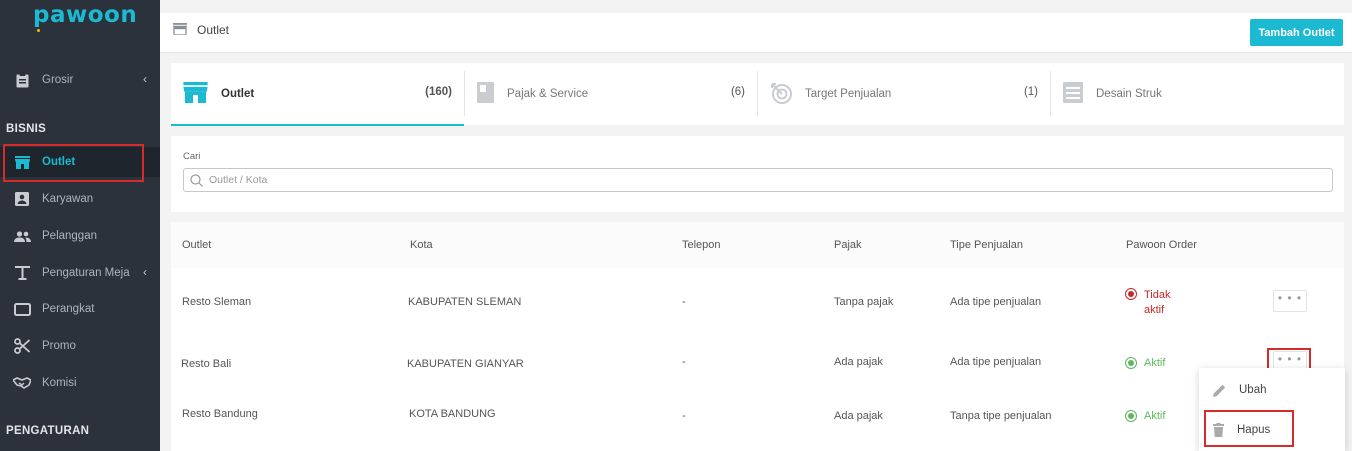  I want to click on document-icon, so click(22, 80).